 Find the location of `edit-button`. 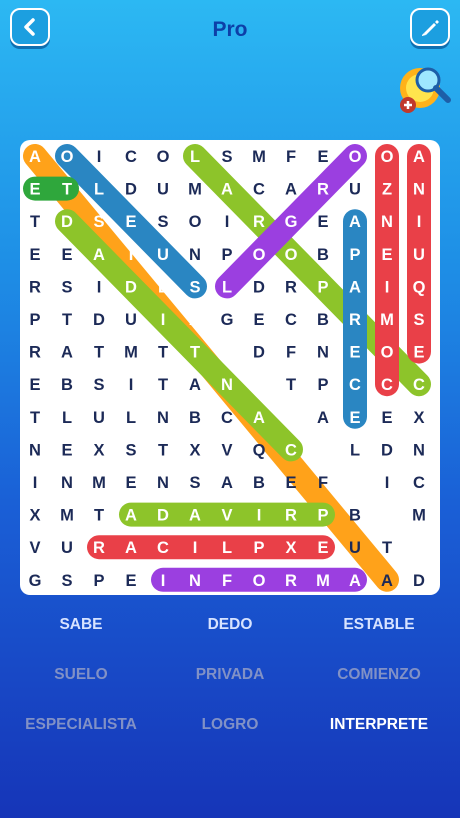

edit-button is located at coordinates (430, 27).